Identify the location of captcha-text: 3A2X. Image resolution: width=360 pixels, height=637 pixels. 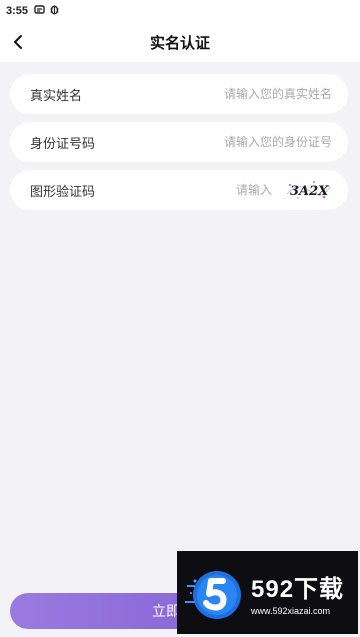
(309, 191).